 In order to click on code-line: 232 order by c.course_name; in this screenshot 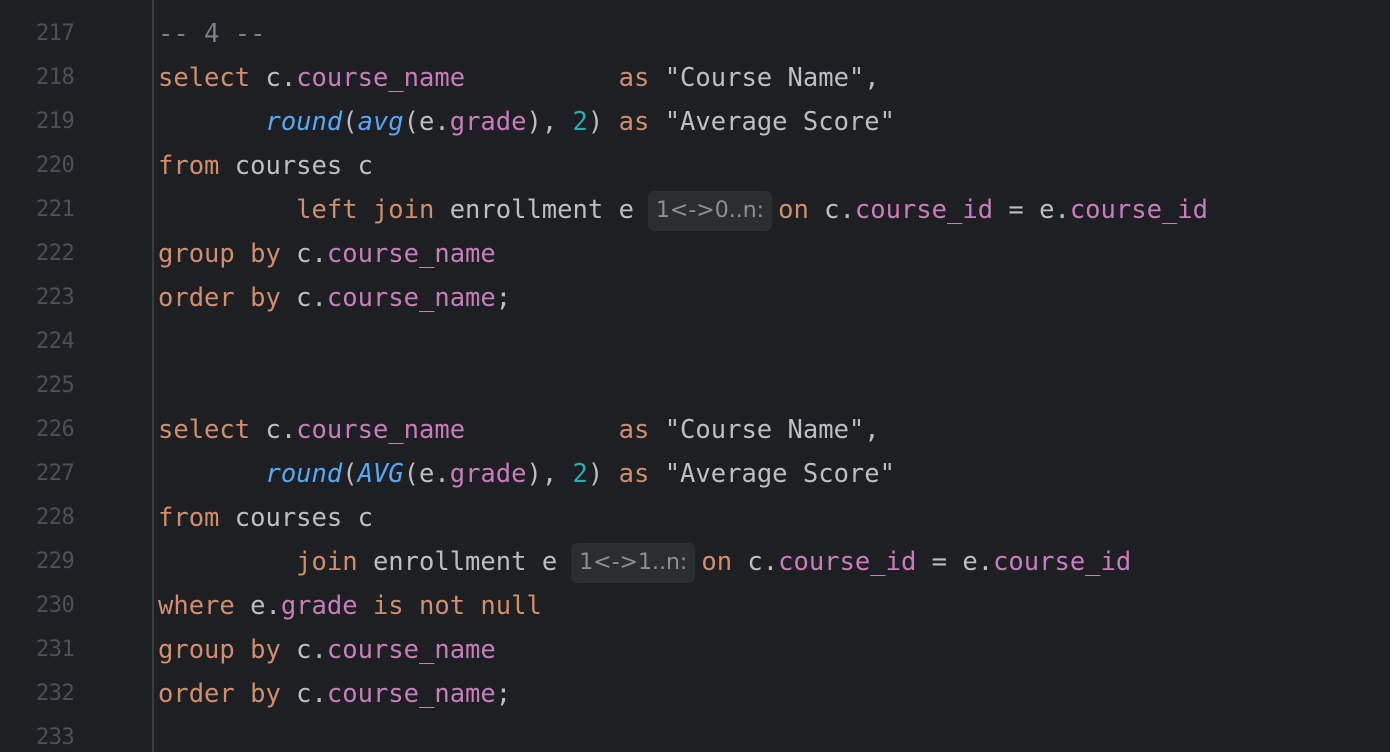, I will do `click(695, 694)`.